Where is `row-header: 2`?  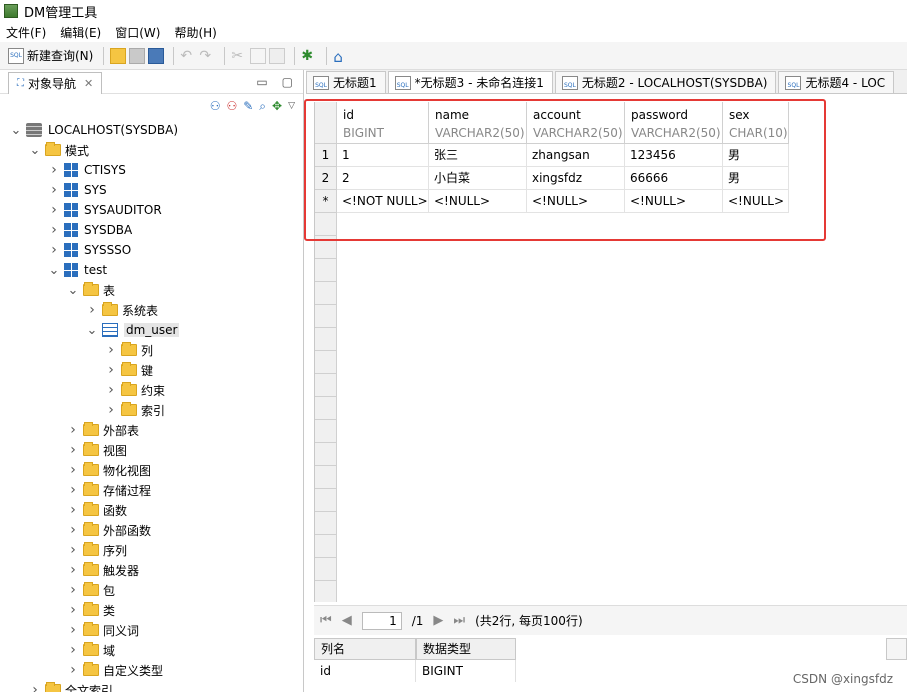 row-header: 2 is located at coordinates (326, 178).